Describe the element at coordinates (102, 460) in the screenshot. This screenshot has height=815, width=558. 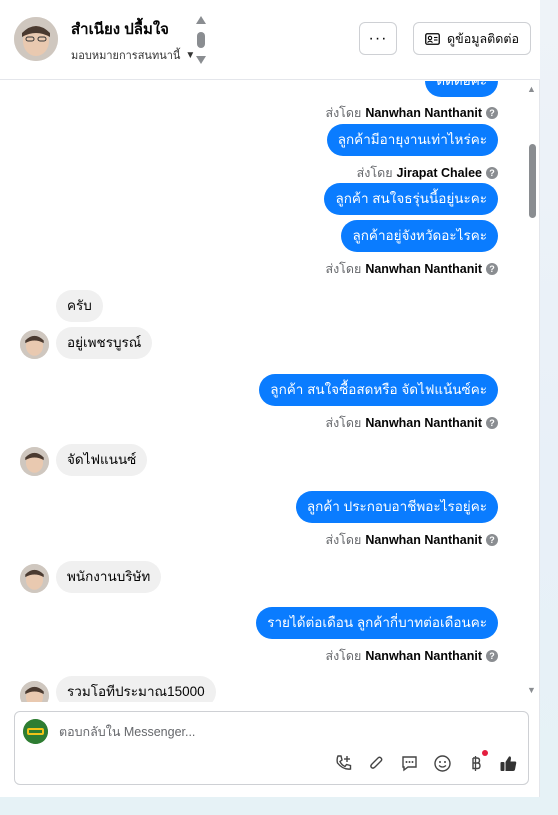
I see `incoming-message: จัดไฟแนนซ์` at that location.